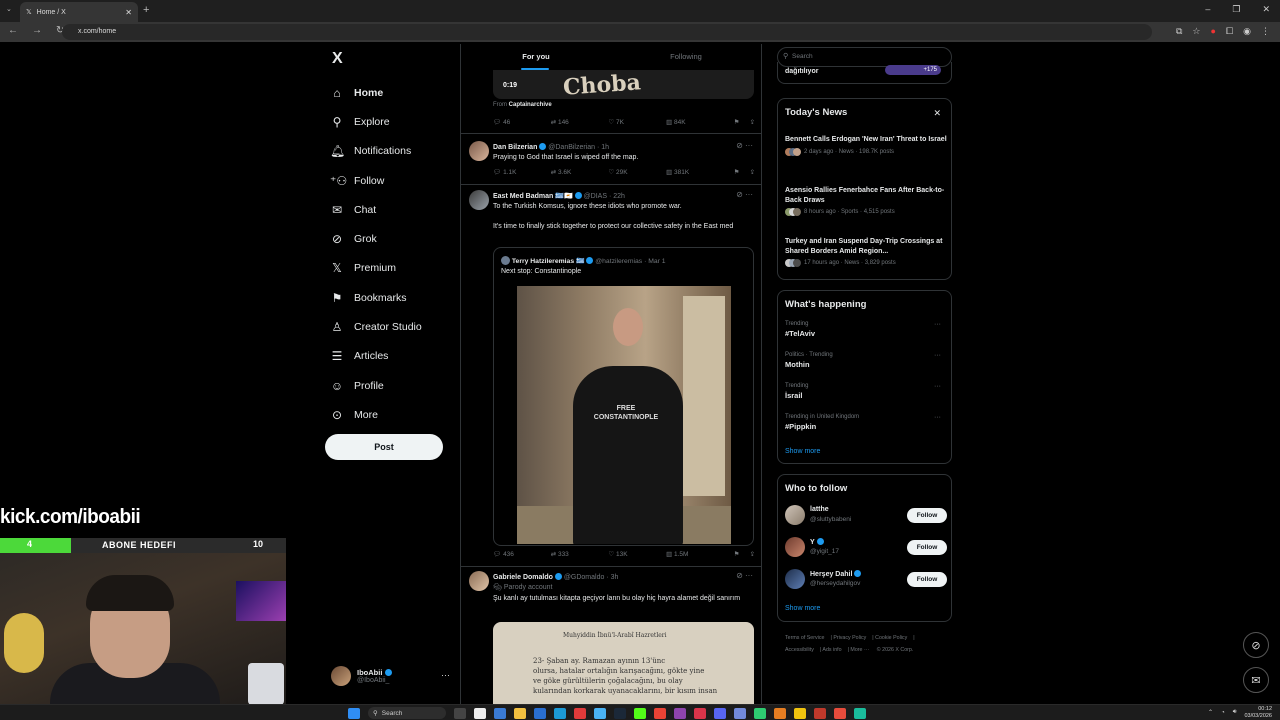 Image resolution: width=1280 pixels, height=720 pixels. I want to click on nav-item-bookmarks: ⚑ Bookmarks, so click(376, 297).